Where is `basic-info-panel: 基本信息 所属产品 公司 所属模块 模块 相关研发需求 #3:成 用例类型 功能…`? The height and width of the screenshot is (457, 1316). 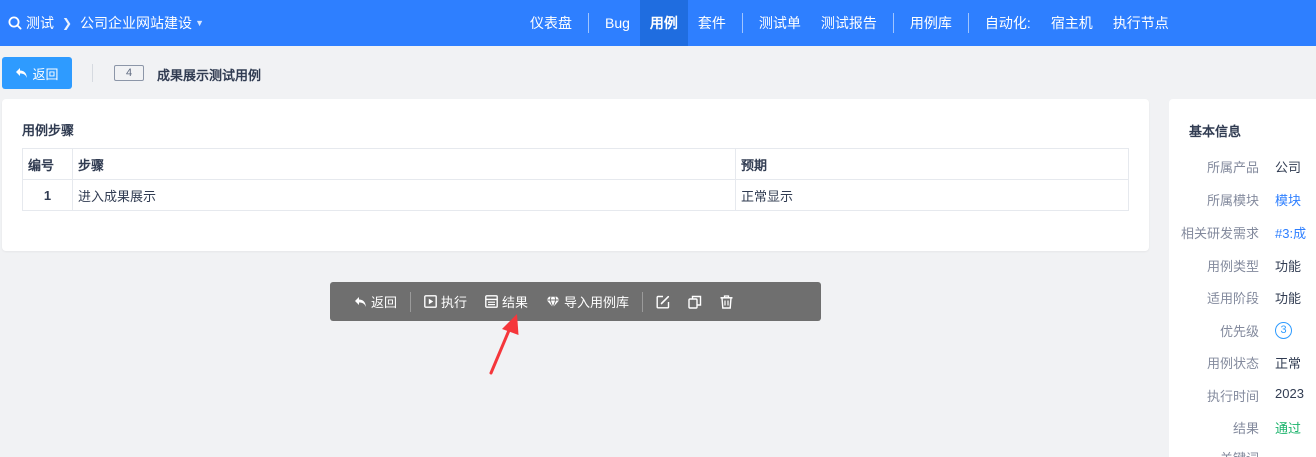
basic-info-panel: 基本信息 所属产品 公司 所属模块 模块 相关研发需求 #3:成 用例类型 功能… is located at coordinates (1242, 278).